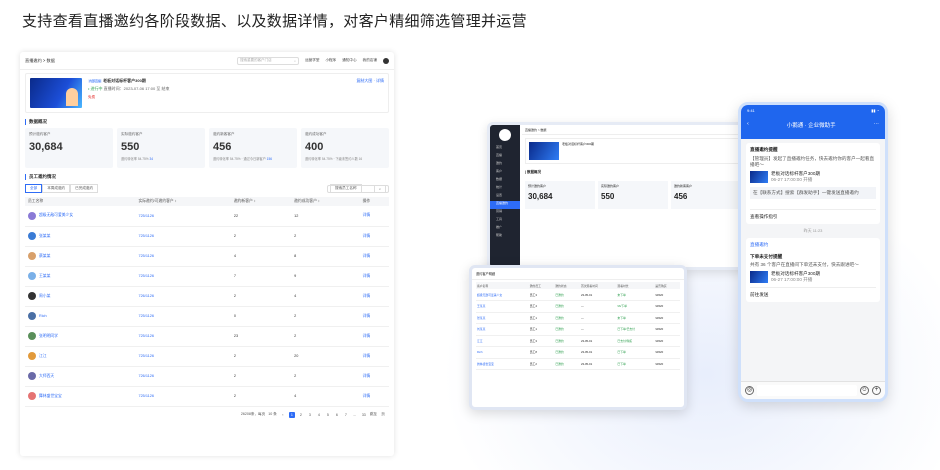 This screenshot has width=940, height=470. I want to click on page-number: 7, so click(346, 415).